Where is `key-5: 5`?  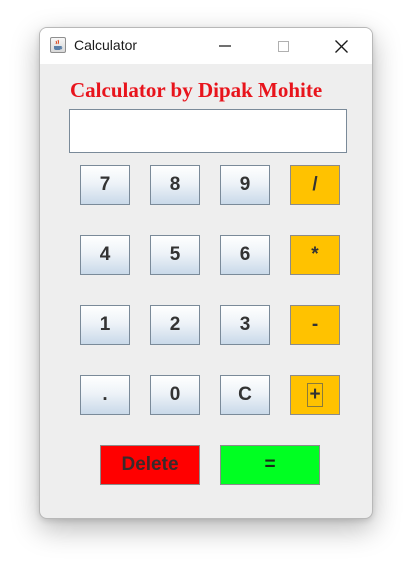 key-5: 5 is located at coordinates (175, 255).